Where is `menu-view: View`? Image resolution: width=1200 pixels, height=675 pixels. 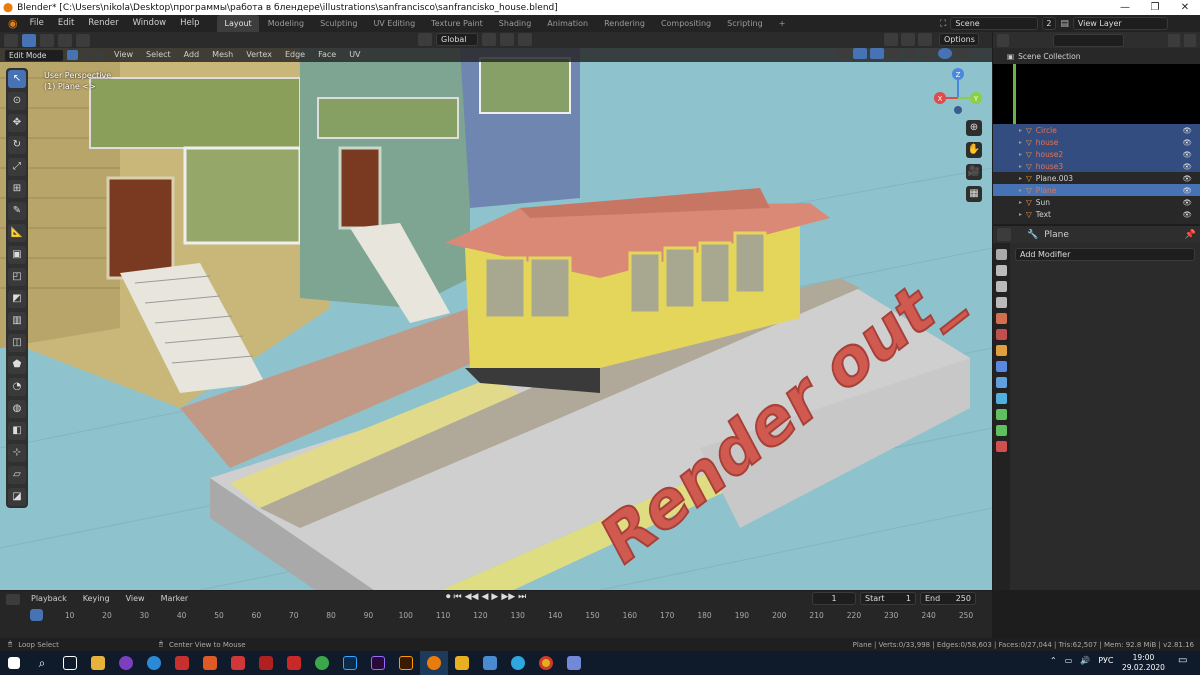
menu-view: View is located at coordinates (123, 55).